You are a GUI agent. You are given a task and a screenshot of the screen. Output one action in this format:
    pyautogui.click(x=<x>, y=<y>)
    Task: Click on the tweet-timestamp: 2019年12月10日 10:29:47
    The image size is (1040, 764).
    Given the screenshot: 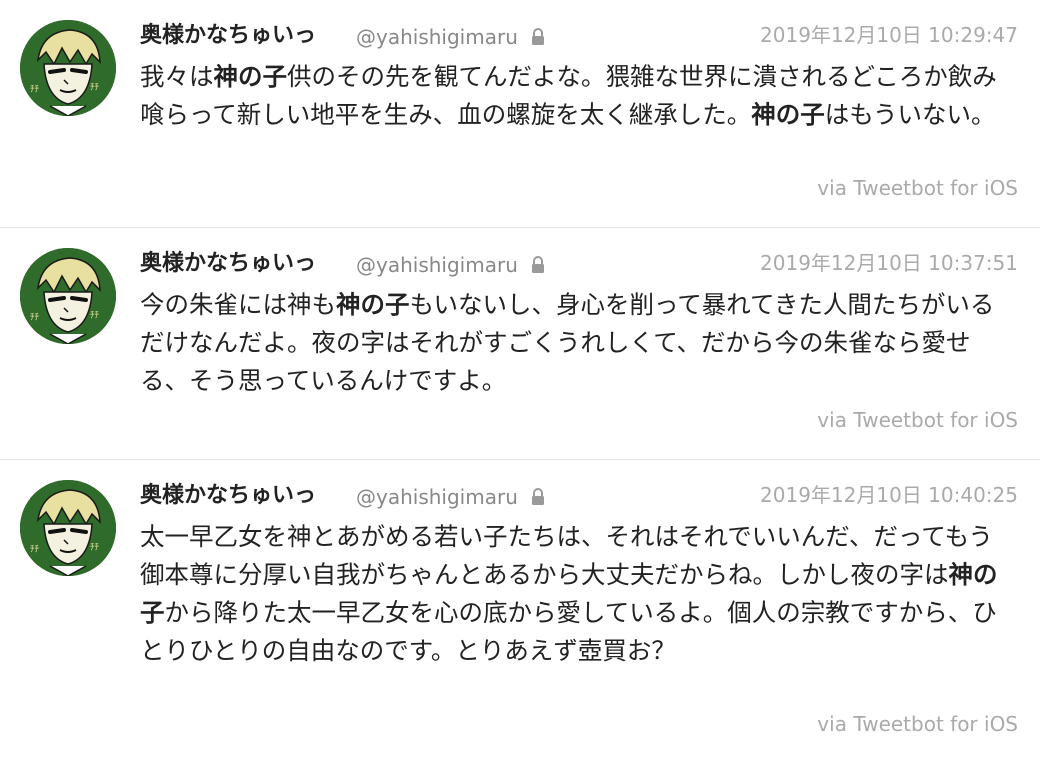 What is the action you would take?
    pyautogui.click(x=889, y=35)
    